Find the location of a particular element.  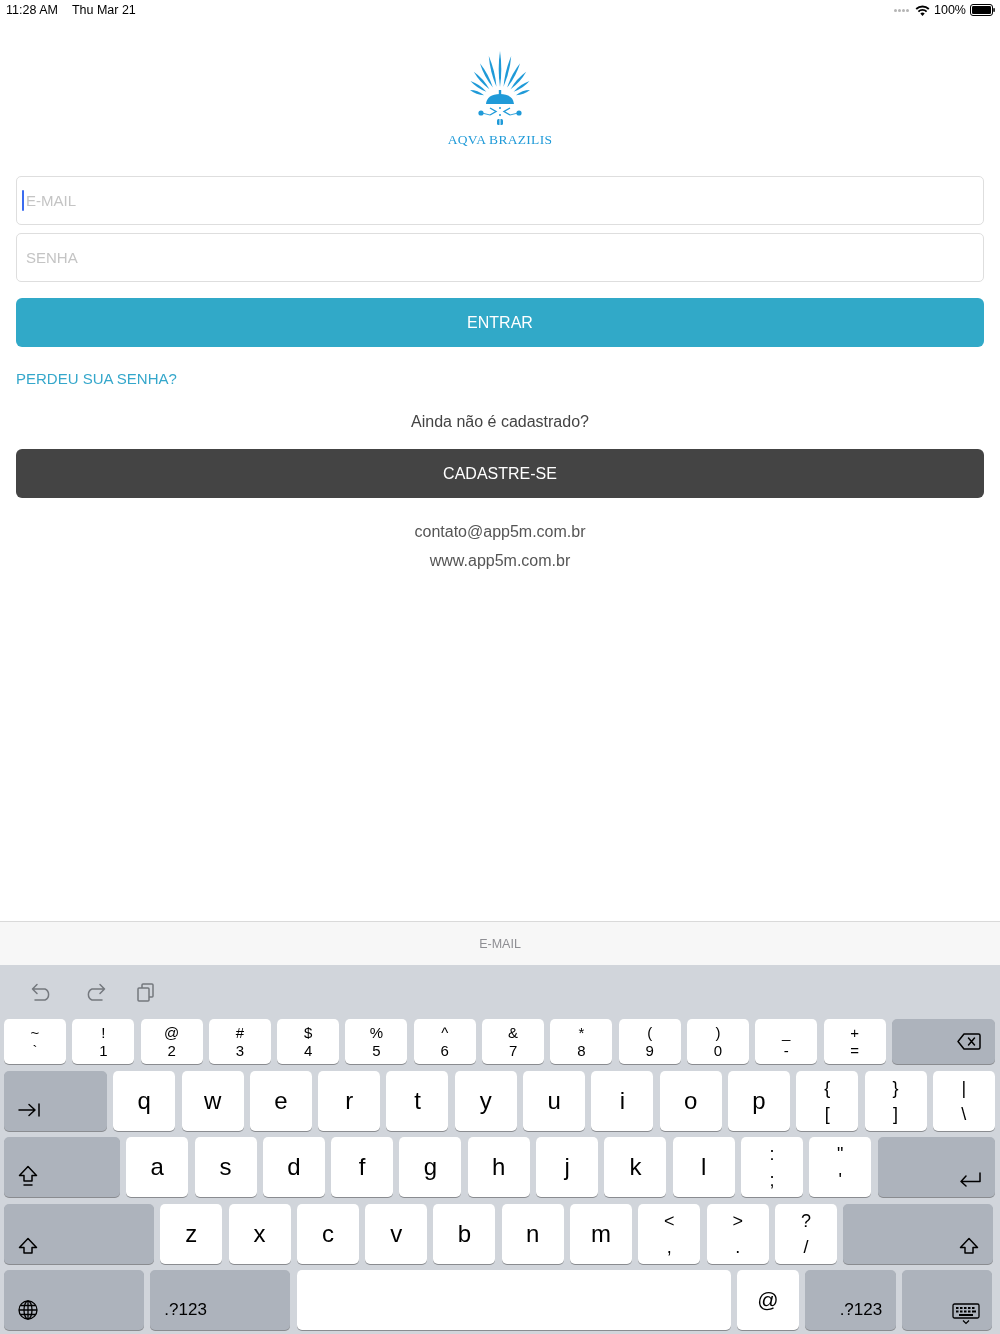

keyboard-dismiss-key is located at coordinates (947, 1300).